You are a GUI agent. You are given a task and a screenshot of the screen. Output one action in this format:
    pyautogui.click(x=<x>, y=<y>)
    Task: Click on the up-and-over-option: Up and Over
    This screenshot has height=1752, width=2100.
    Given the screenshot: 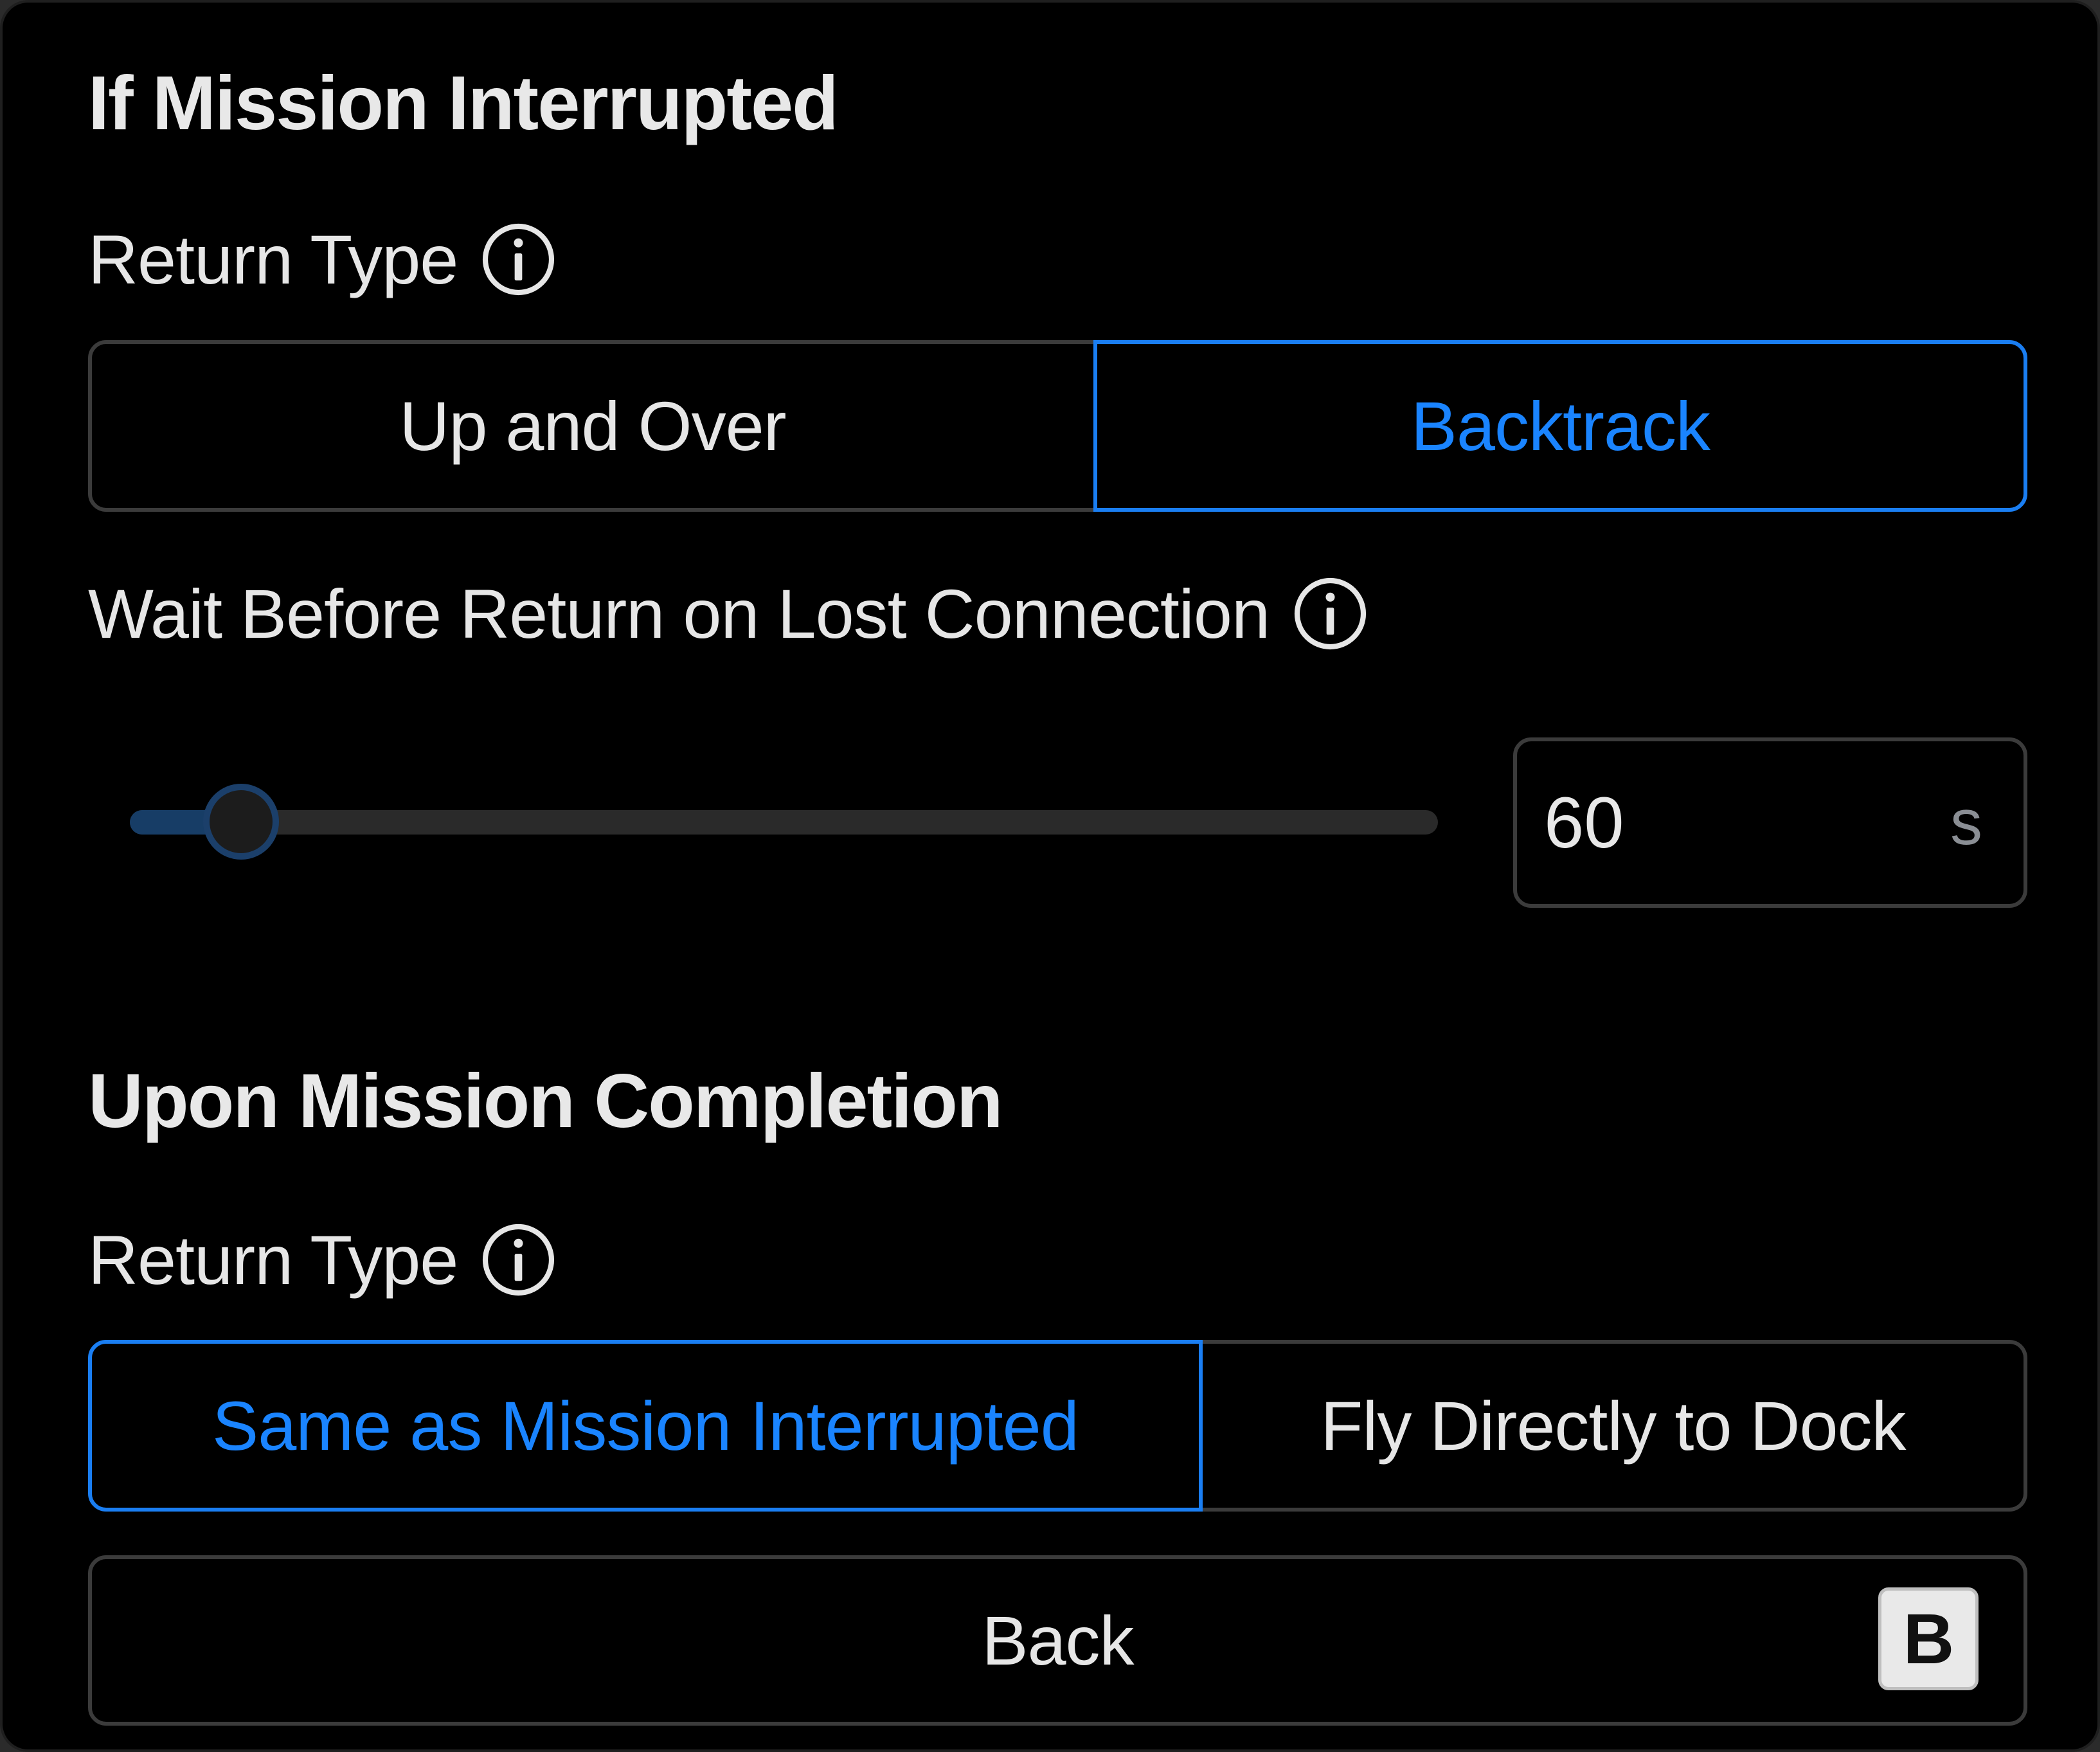 What is the action you would take?
    pyautogui.click(x=592, y=426)
    